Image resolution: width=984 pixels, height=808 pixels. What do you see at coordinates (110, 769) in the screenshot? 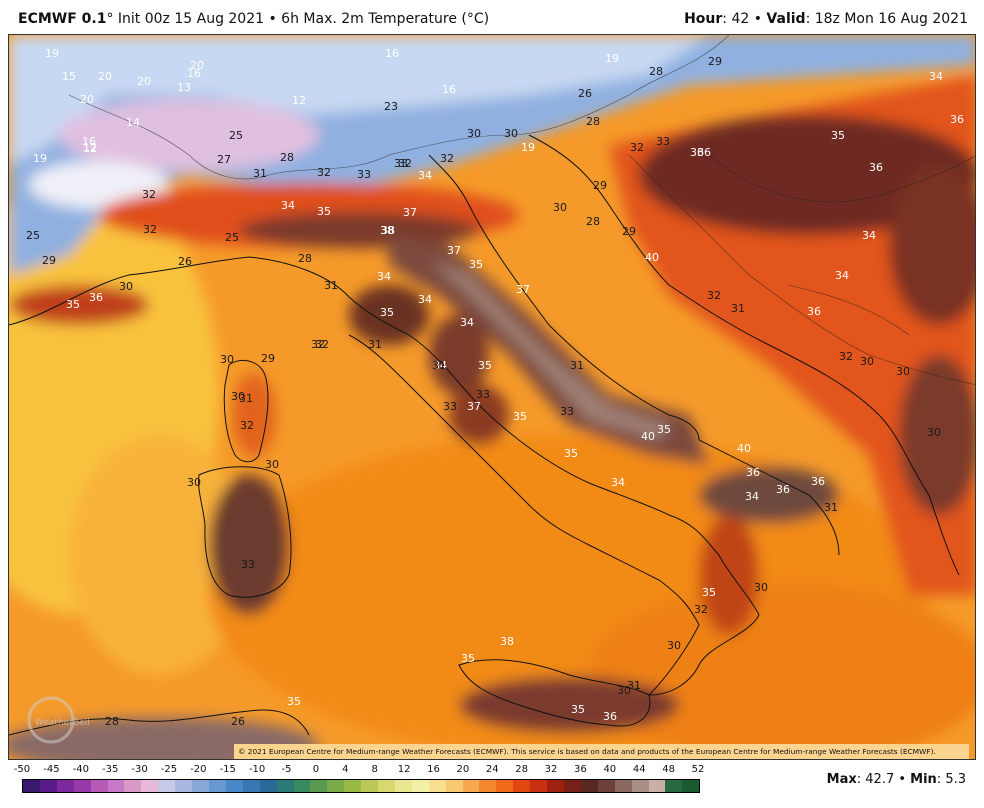
I see `scale-tick-label: -35` at bounding box center [110, 769].